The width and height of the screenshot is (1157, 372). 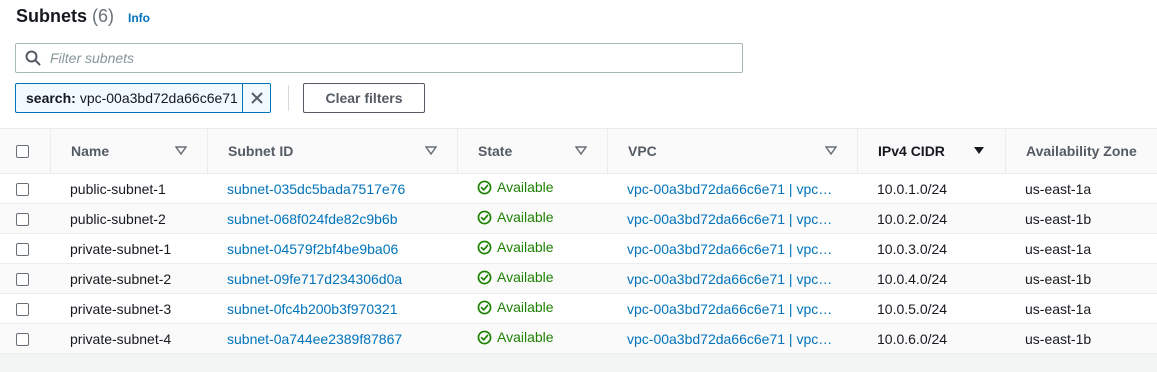 What do you see at coordinates (912, 248) in the screenshot?
I see `cell-ipv4-cidr: 10.0.3.0/24` at bounding box center [912, 248].